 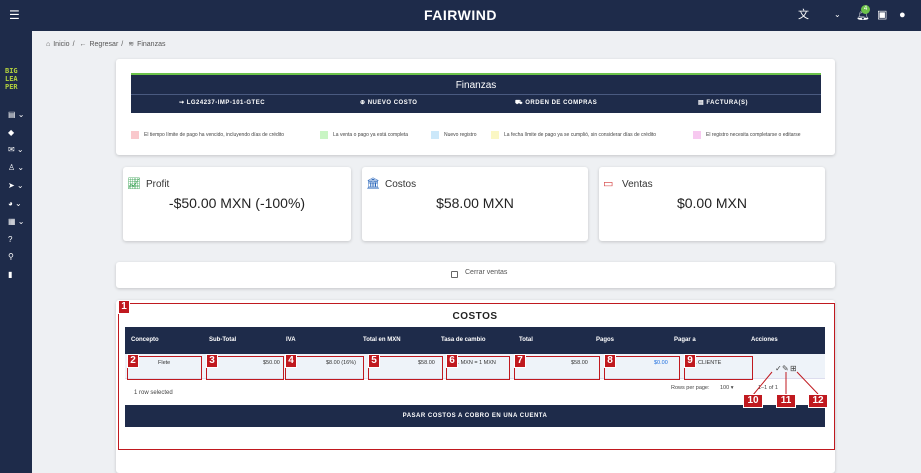 What do you see at coordinates (212, 361) in the screenshot?
I see `annotation-number: 3` at bounding box center [212, 361].